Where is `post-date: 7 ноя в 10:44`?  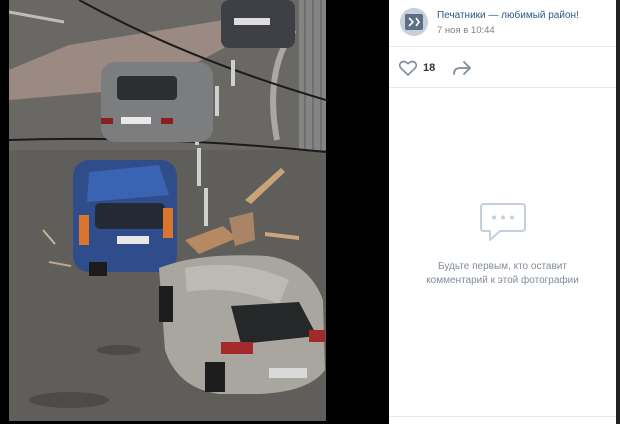 post-date: 7 ноя в 10:44 is located at coordinates (466, 30).